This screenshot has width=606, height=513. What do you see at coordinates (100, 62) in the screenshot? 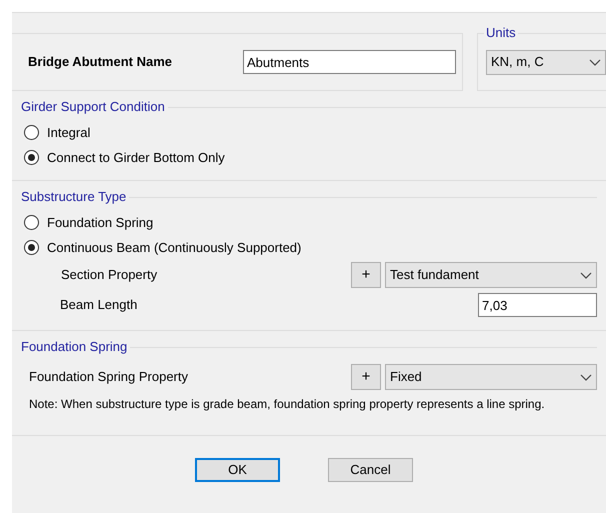
I see `field-label: Bridge Abutment Name` at bounding box center [100, 62].